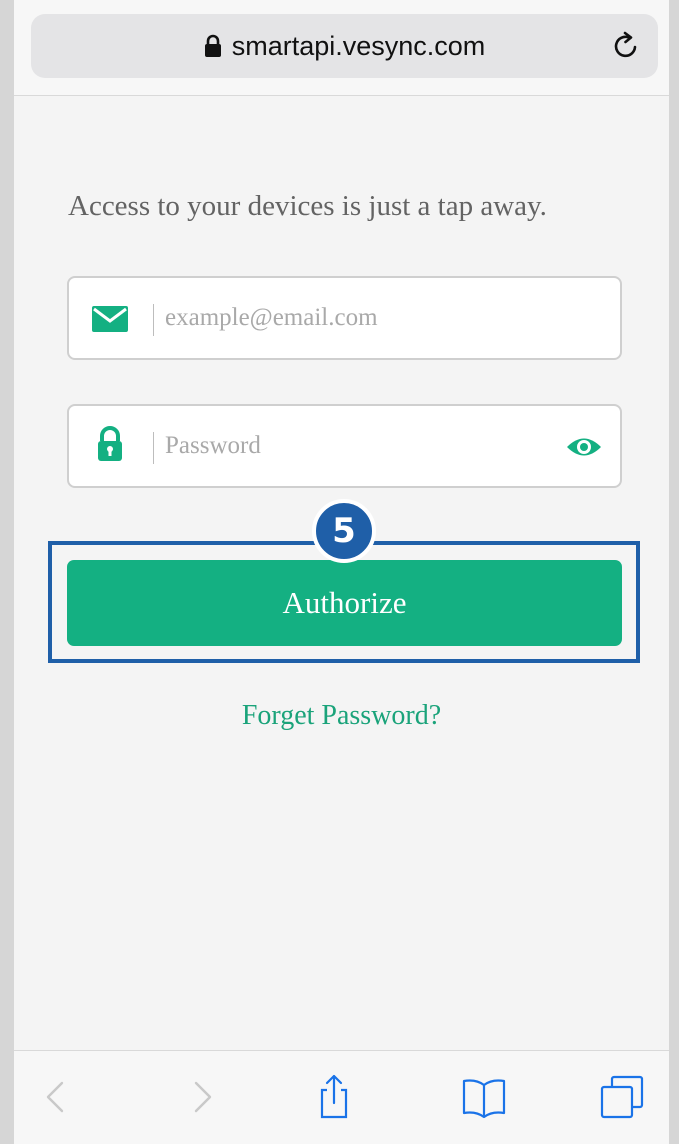 This screenshot has height=1144, width=679. What do you see at coordinates (213, 46) in the screenshot?
I see `lock-icon` at bounding box center [213, 46].